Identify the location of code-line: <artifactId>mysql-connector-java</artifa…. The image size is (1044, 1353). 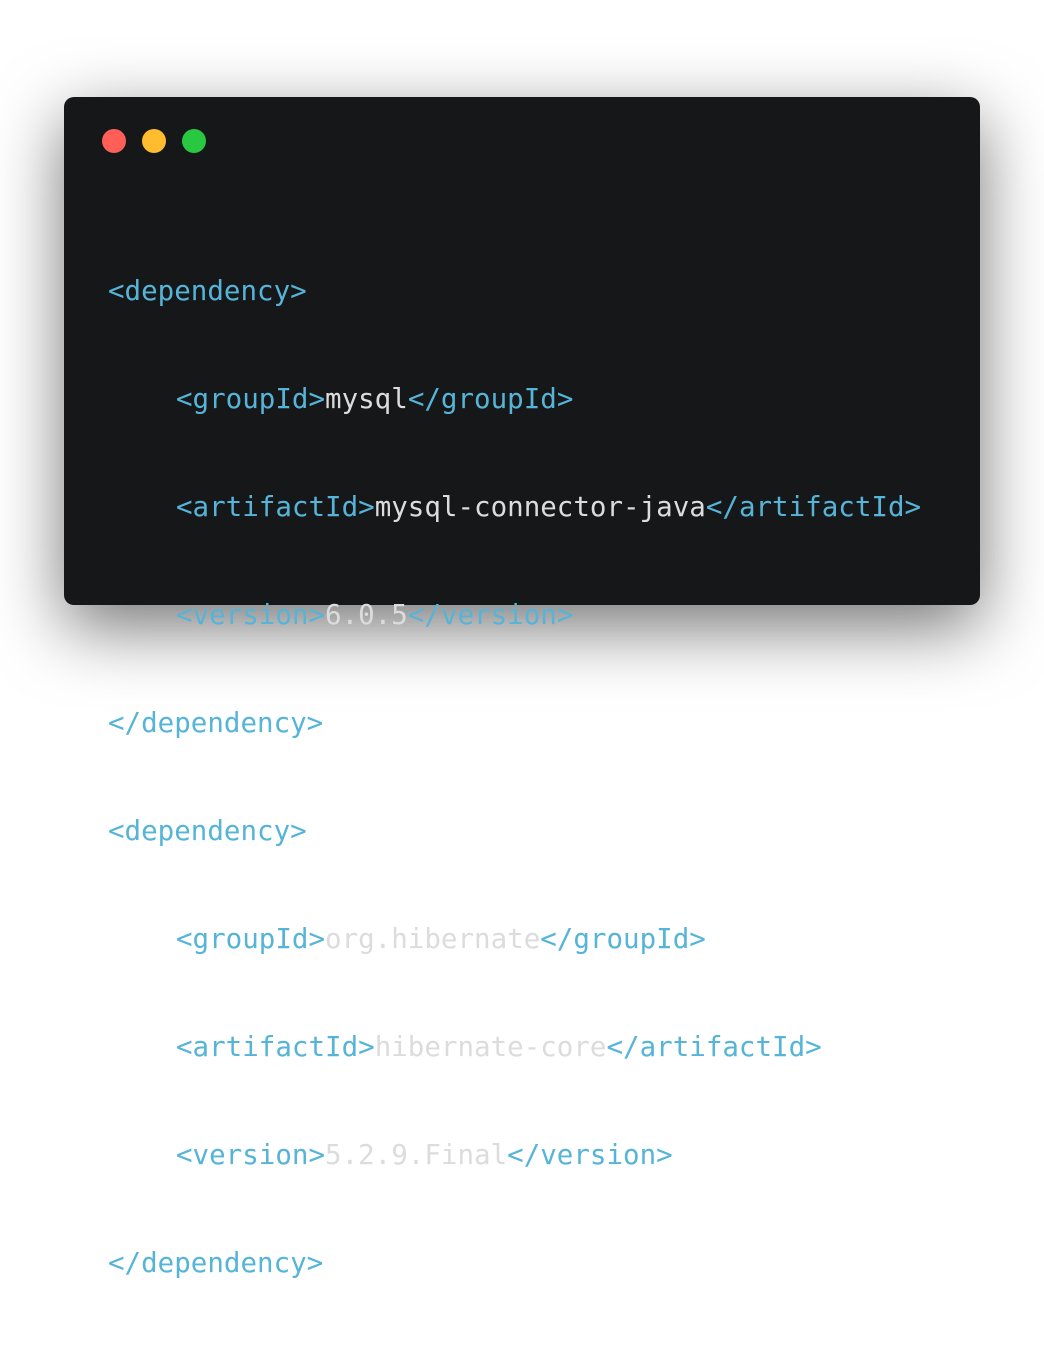
(514, 507).